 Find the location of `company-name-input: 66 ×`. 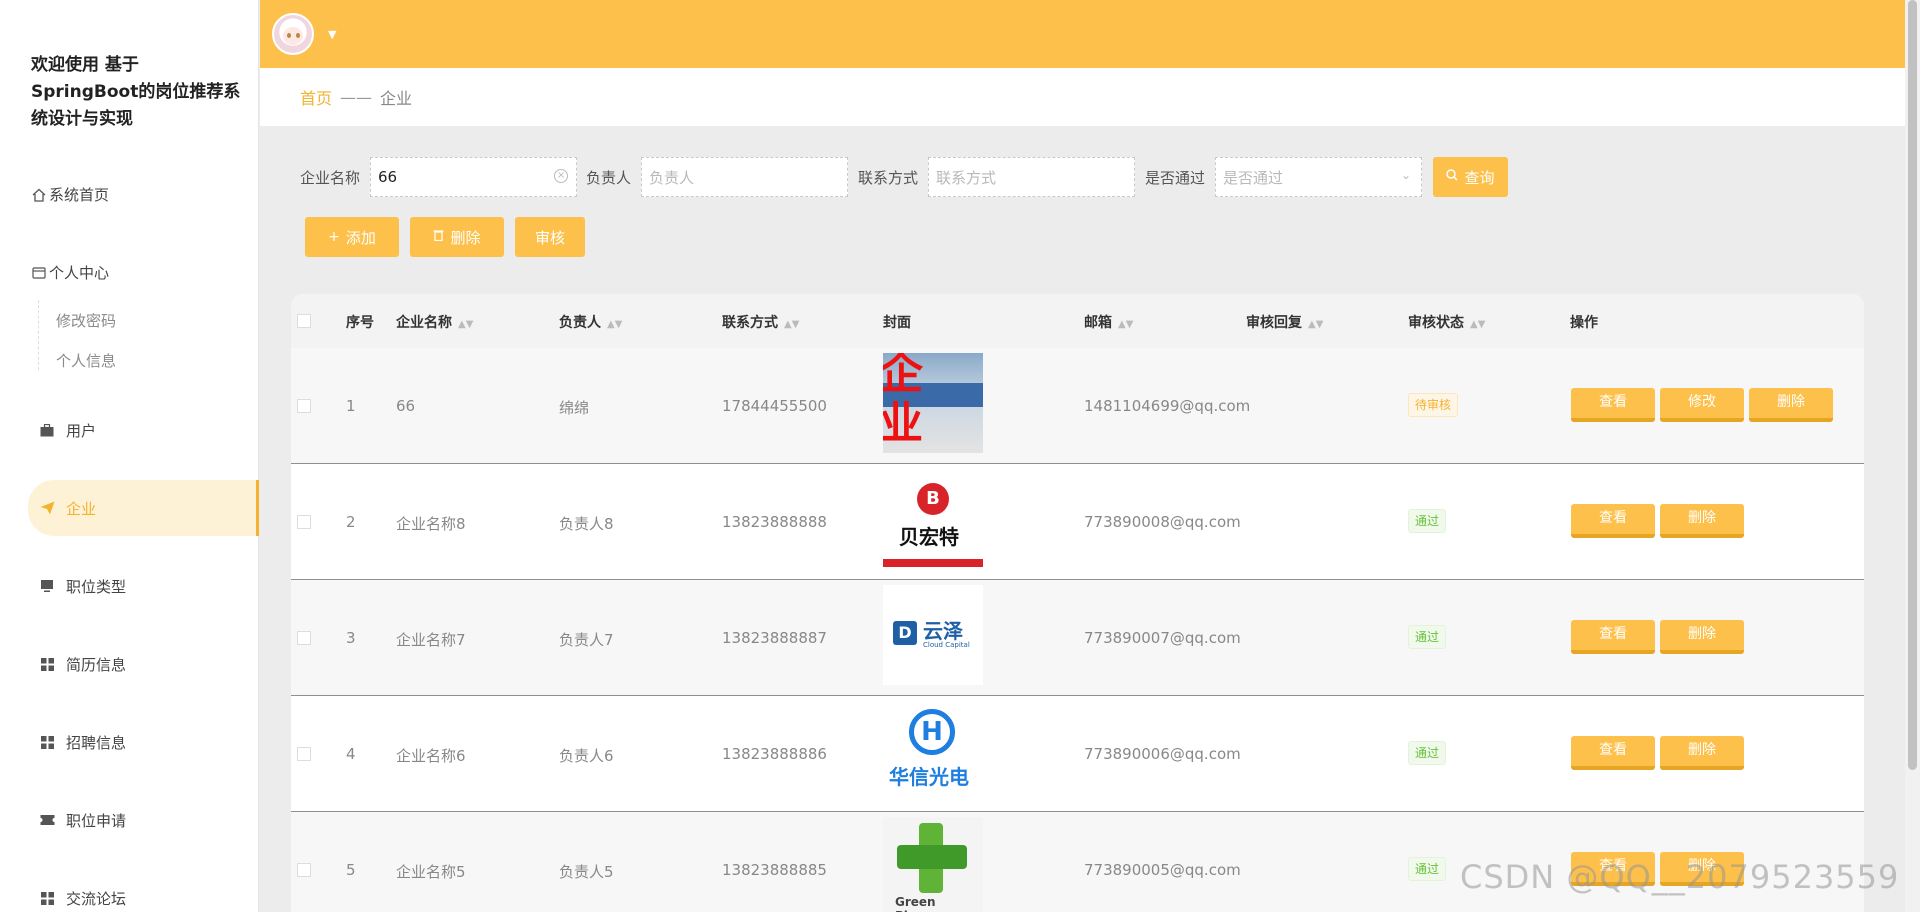

company-name-input: 66 × is located at coordinates (474, 177).